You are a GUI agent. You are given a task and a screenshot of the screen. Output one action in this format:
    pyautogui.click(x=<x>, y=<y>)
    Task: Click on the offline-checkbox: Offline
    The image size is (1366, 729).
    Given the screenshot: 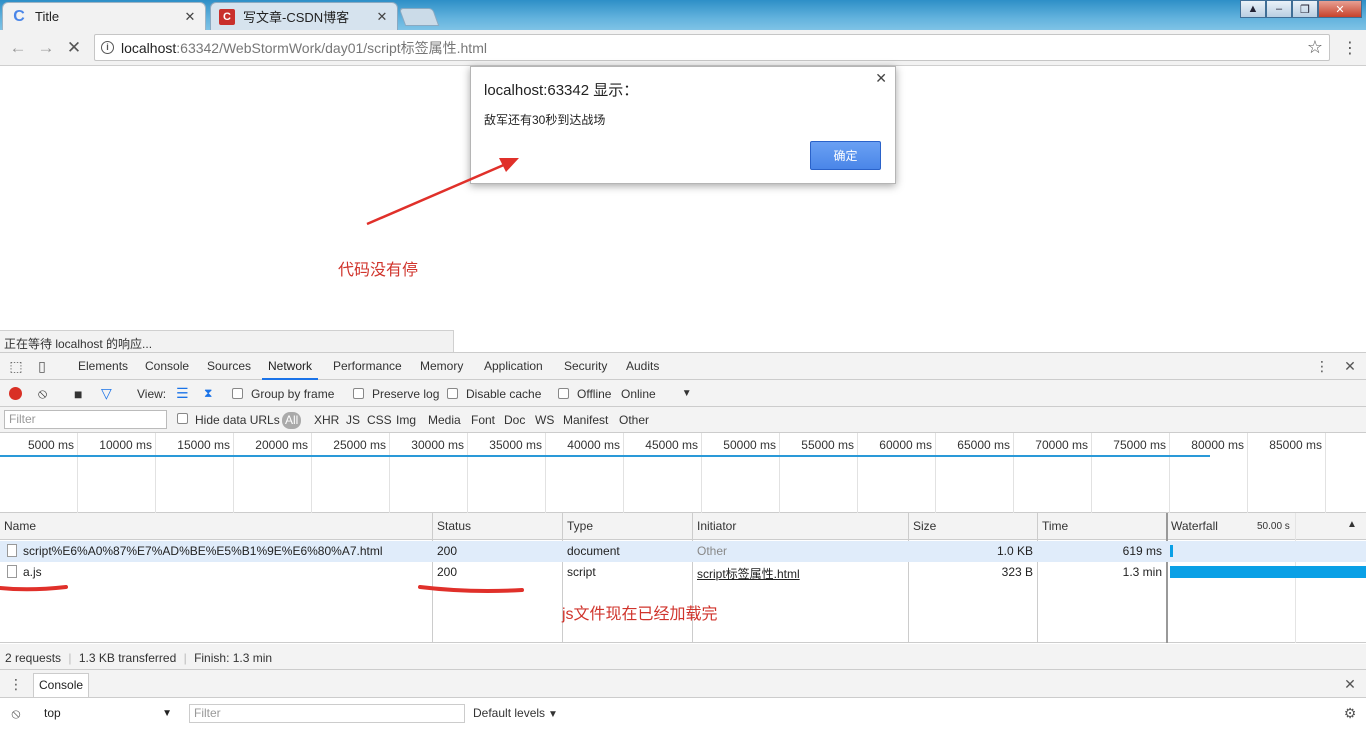 What is the action you would take?
    pyautogui.click(x=584, y=393)
    